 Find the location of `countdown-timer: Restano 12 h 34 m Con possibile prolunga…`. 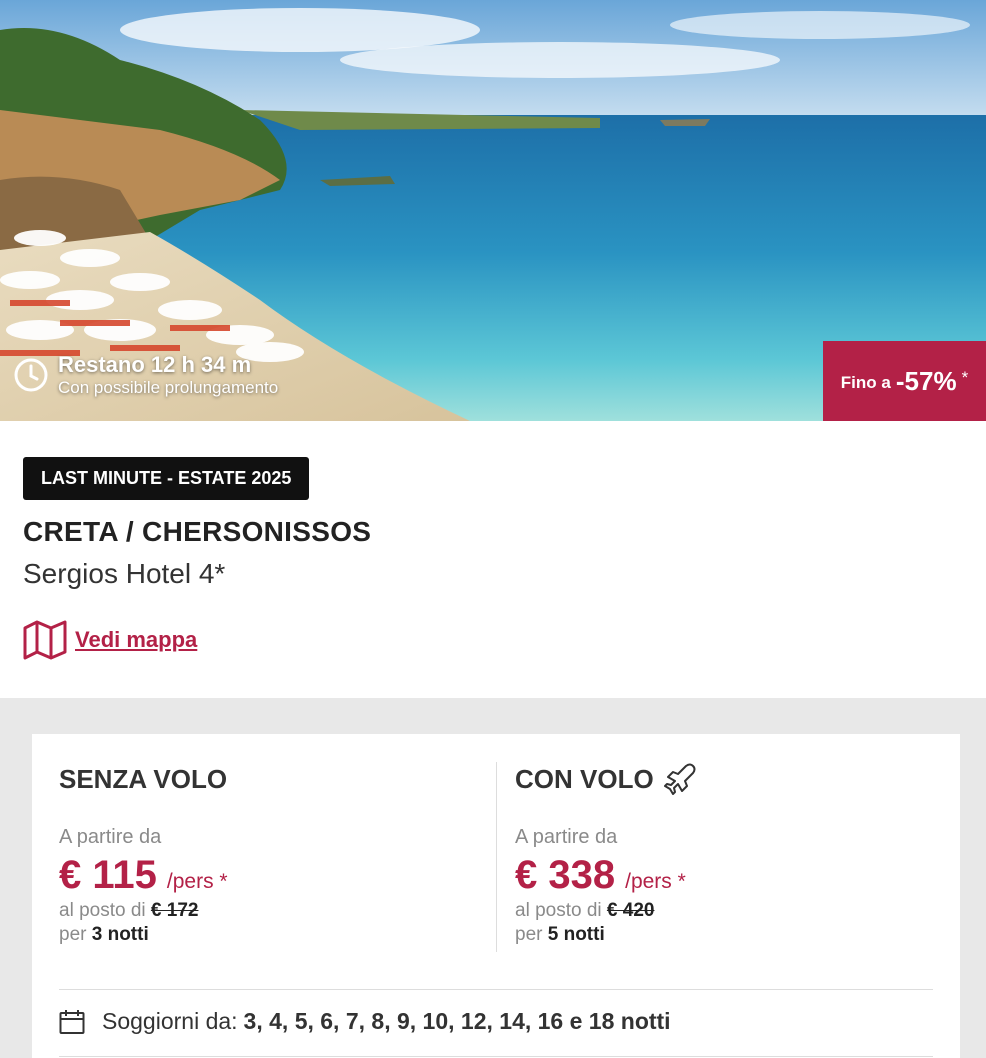

countdown-timer: Restano 12 h 34 m Con possibile prolunga… is located at coordinates (146, 375).